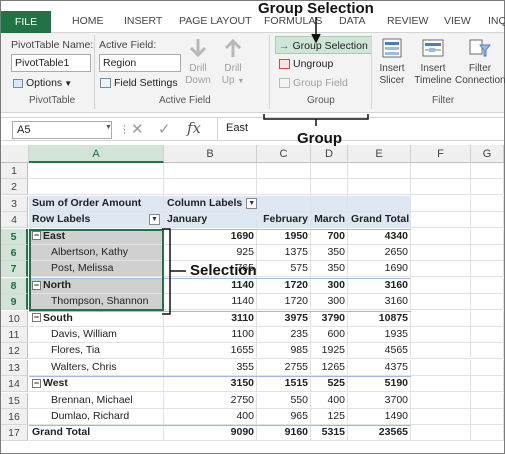 The height and width of the screenshot is (454, 505). What do you see at coordinates (14, 351) in the screenshot?
I see `row-header: 12` at bounding box center [14, 351].